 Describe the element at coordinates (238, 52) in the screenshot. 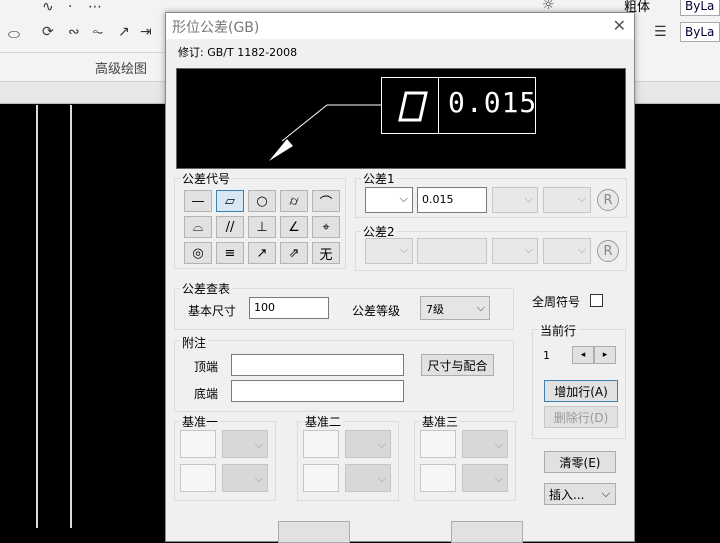

I see `revision-label: 修订: GB/T 1182-2008` at that location.